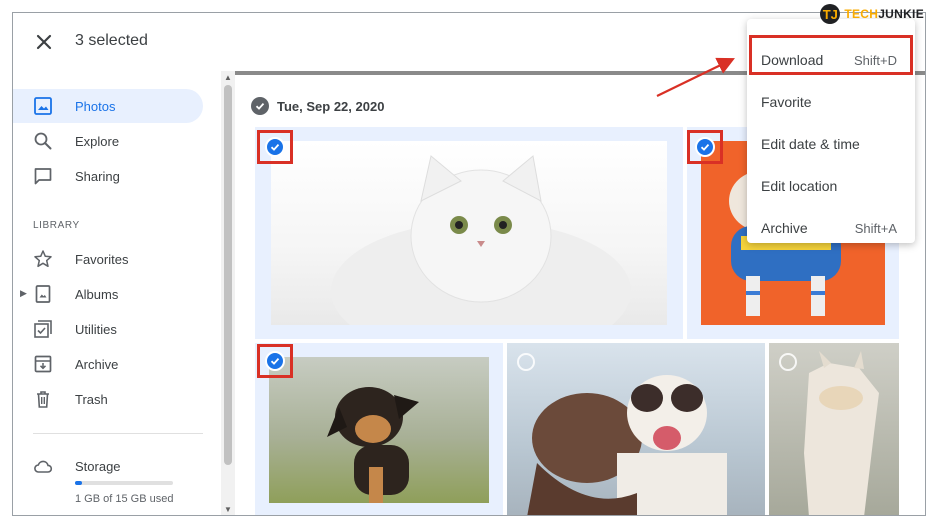 The height and width of the screenshot is (528, 938). Describe the element at coordinates (799, 186) in the screenshot. I see `menu-item-label: Edit location` at that location.